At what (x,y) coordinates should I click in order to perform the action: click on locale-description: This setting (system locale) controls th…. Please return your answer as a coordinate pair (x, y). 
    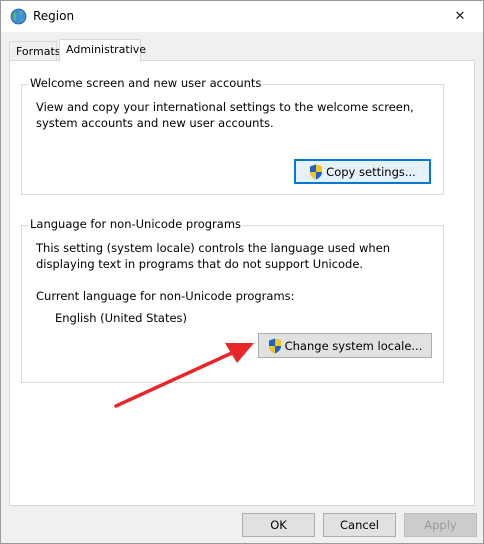
    Looking at the image, I should click on (213, 256).